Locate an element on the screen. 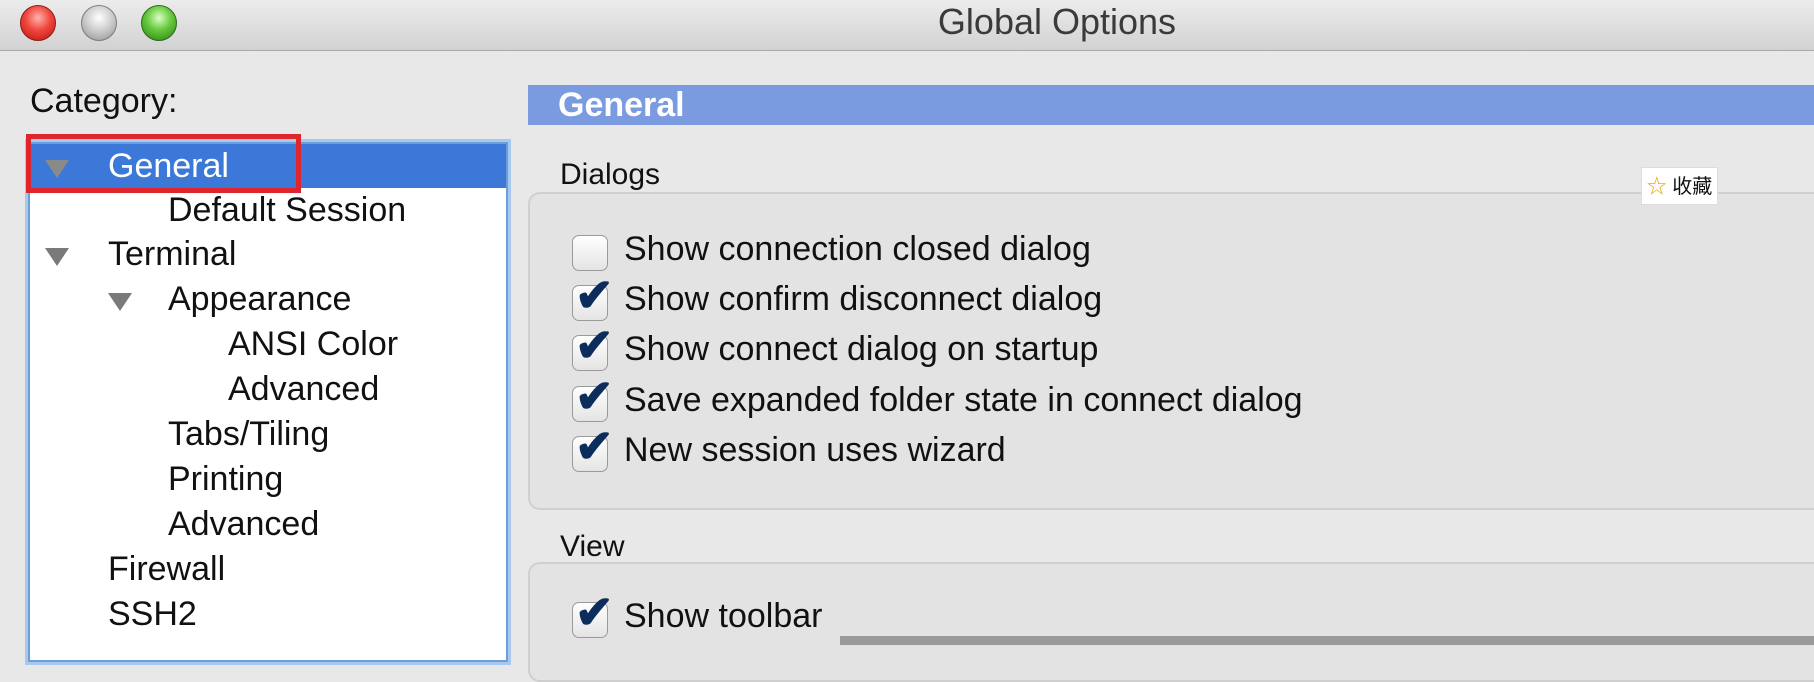 The width and height of the screenshot is (1814, 682). tree-item-tabs-tiling: Tabs/Tiling is located at coordinates (268, 434).